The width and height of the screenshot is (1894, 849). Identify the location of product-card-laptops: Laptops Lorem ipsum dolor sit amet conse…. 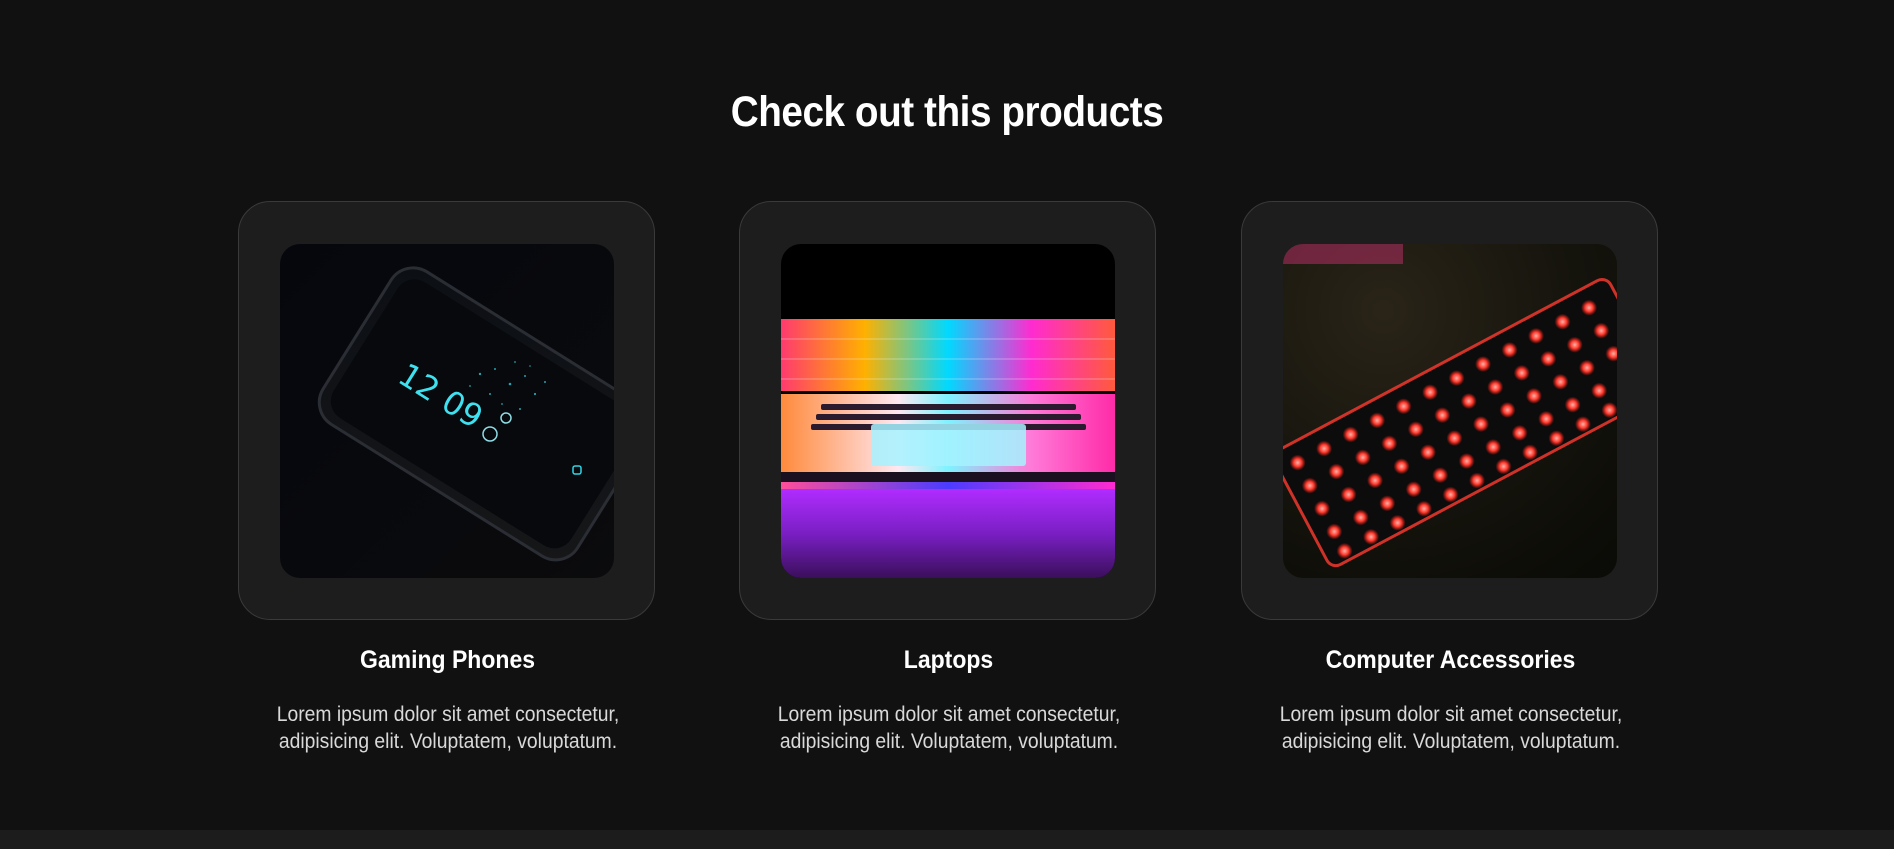
(948, 478).